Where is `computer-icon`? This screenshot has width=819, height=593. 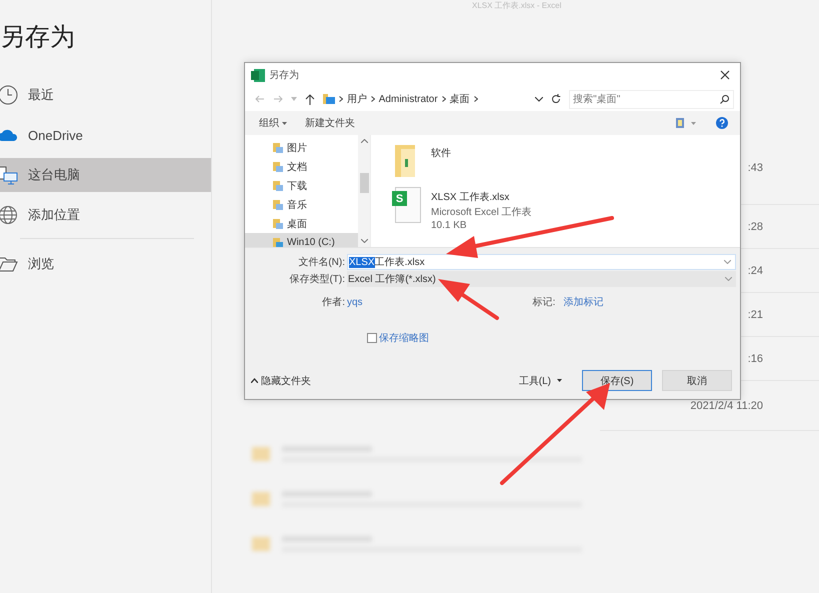 computer-icon is located at coordinates (9, 175).